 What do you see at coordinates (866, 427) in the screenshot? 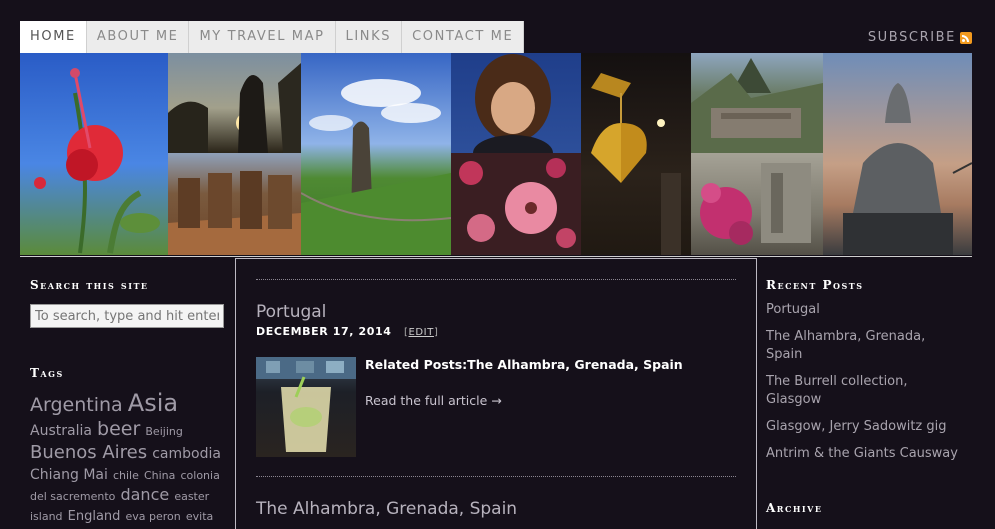
I see `recent-post-link: Glasgow, Jerry Sadowitz gig` at bounding box center [866, 427].